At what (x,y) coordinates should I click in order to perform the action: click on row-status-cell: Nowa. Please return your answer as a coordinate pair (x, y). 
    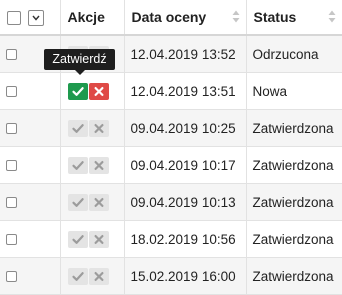
    Looking at the image, I should click on (294, 91).